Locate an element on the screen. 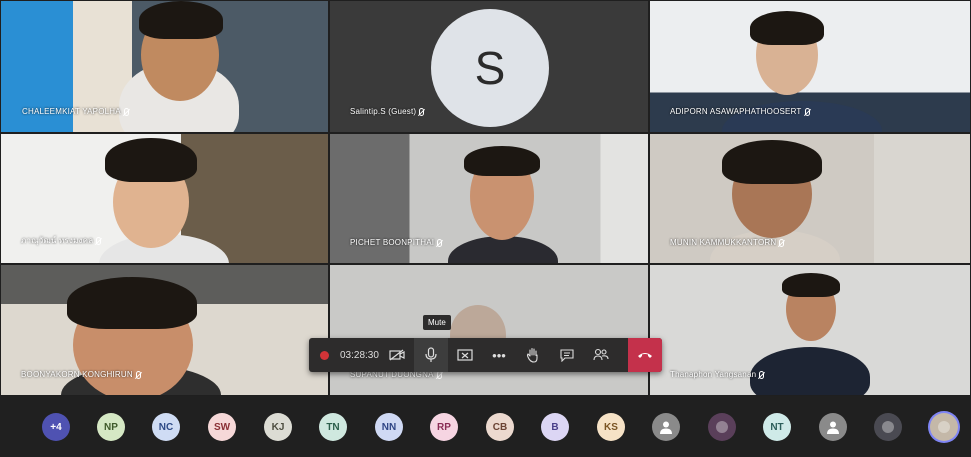 This screenshot has width=971, height=457. video-tile-panuwat: ภาณุวัฒน์ ทรงมงคล is located at coordinates (164, 198).